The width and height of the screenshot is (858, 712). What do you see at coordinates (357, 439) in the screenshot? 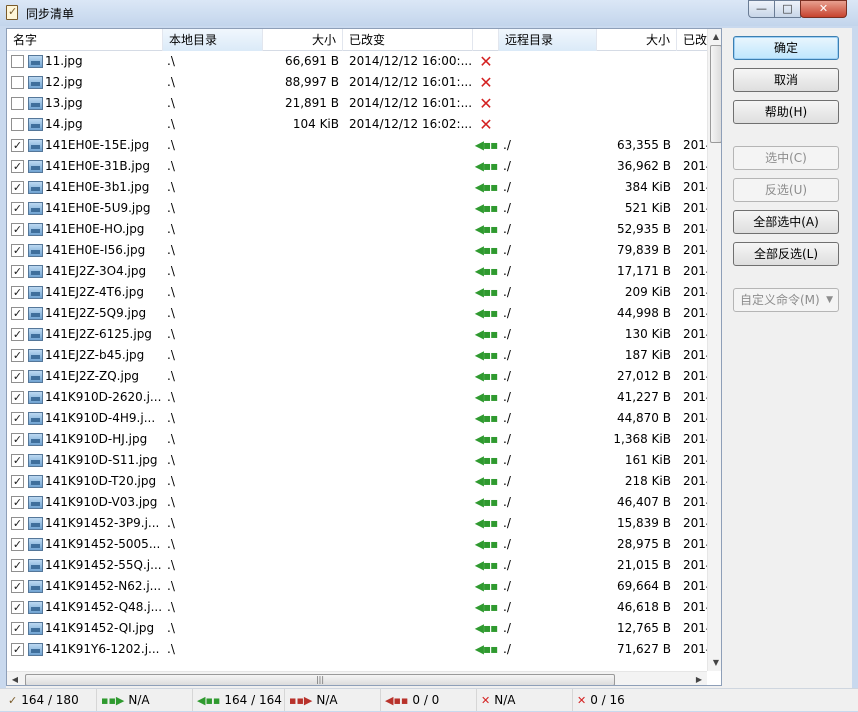
I see `table-row: ✓ 141K910D-HJ.jpg .\ ./ 1,368 KiB 2014 ◀▪▪` at bounding box center [357, 439].